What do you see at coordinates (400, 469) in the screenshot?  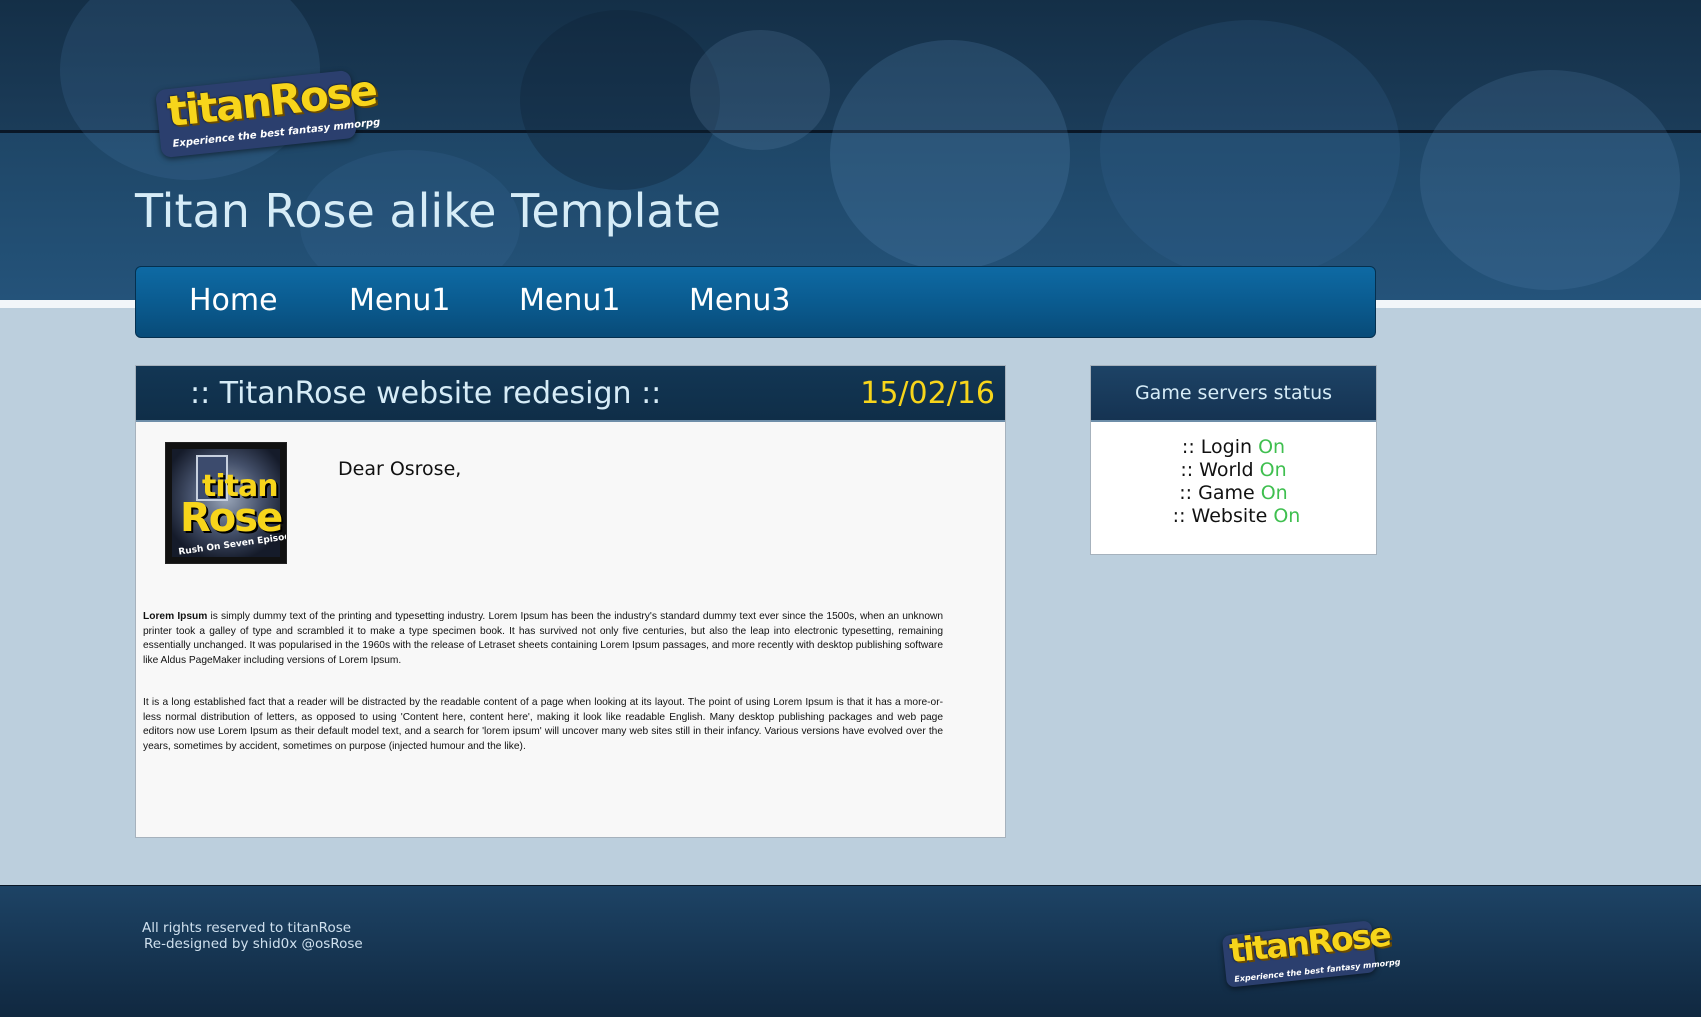 I see `article-greeting: Dear Osrose,` at bounding box center [400, 469].